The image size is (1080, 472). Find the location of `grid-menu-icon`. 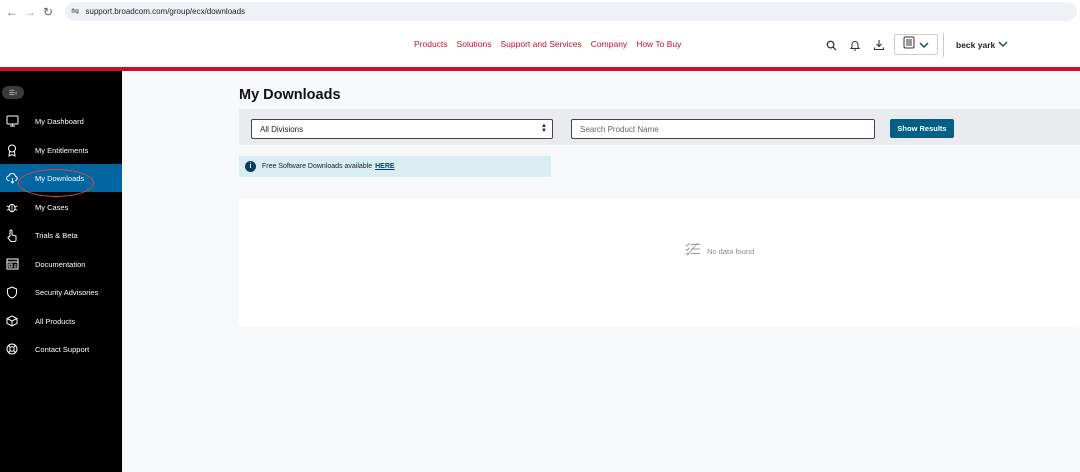

grid-menu-icon is located at coordinates (909, 45).